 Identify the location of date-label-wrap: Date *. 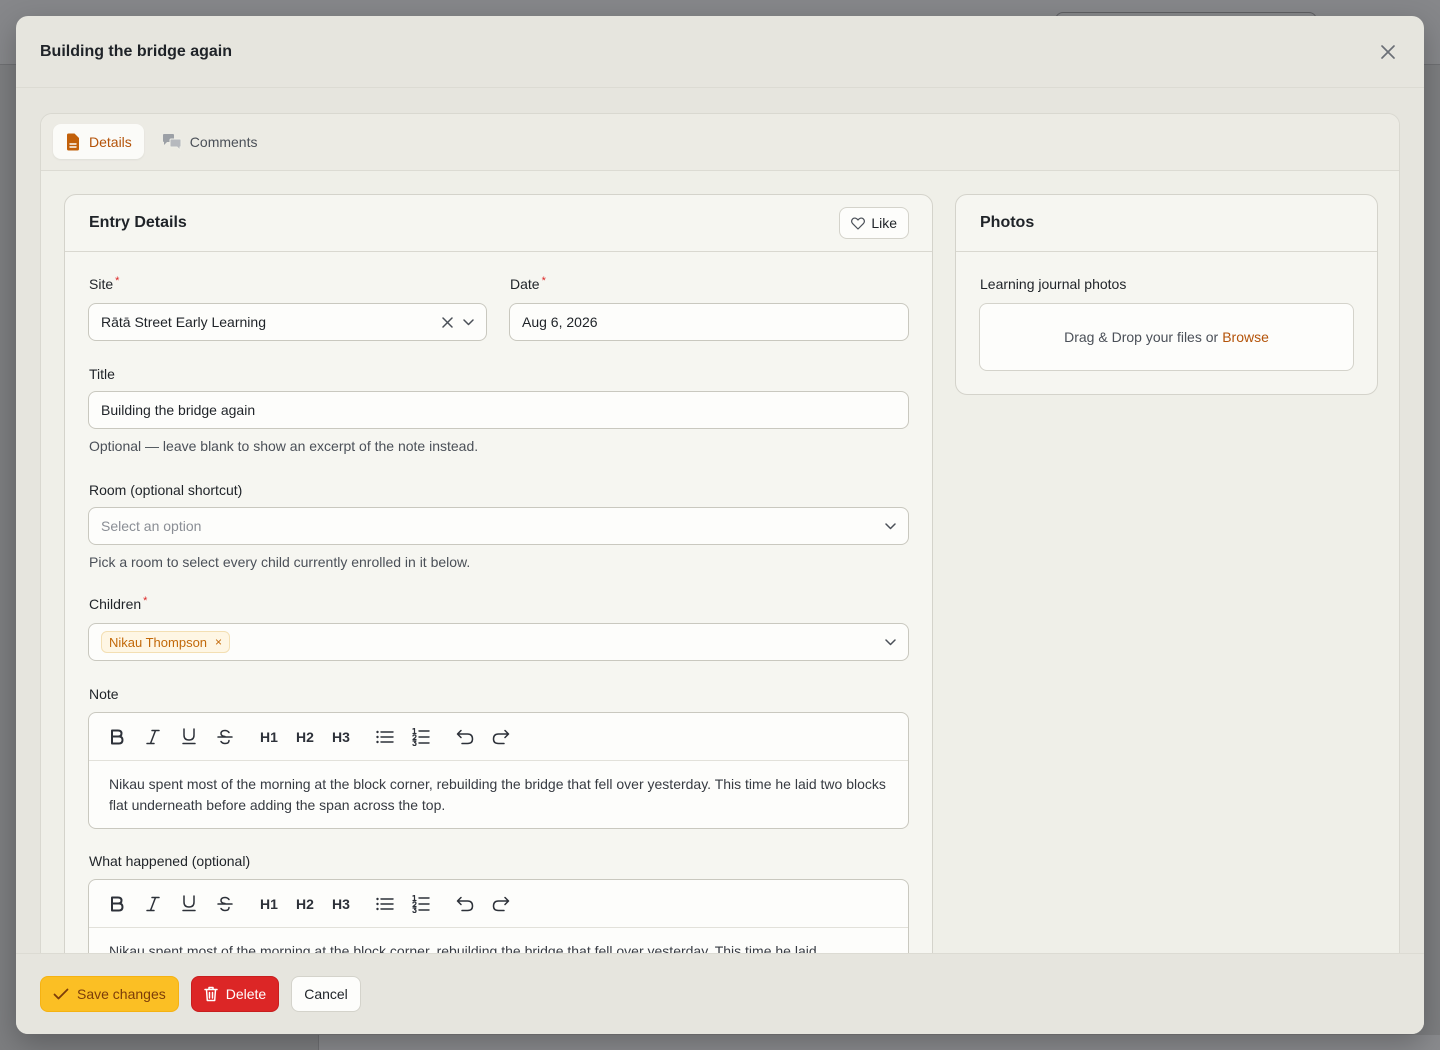
(528, 284).